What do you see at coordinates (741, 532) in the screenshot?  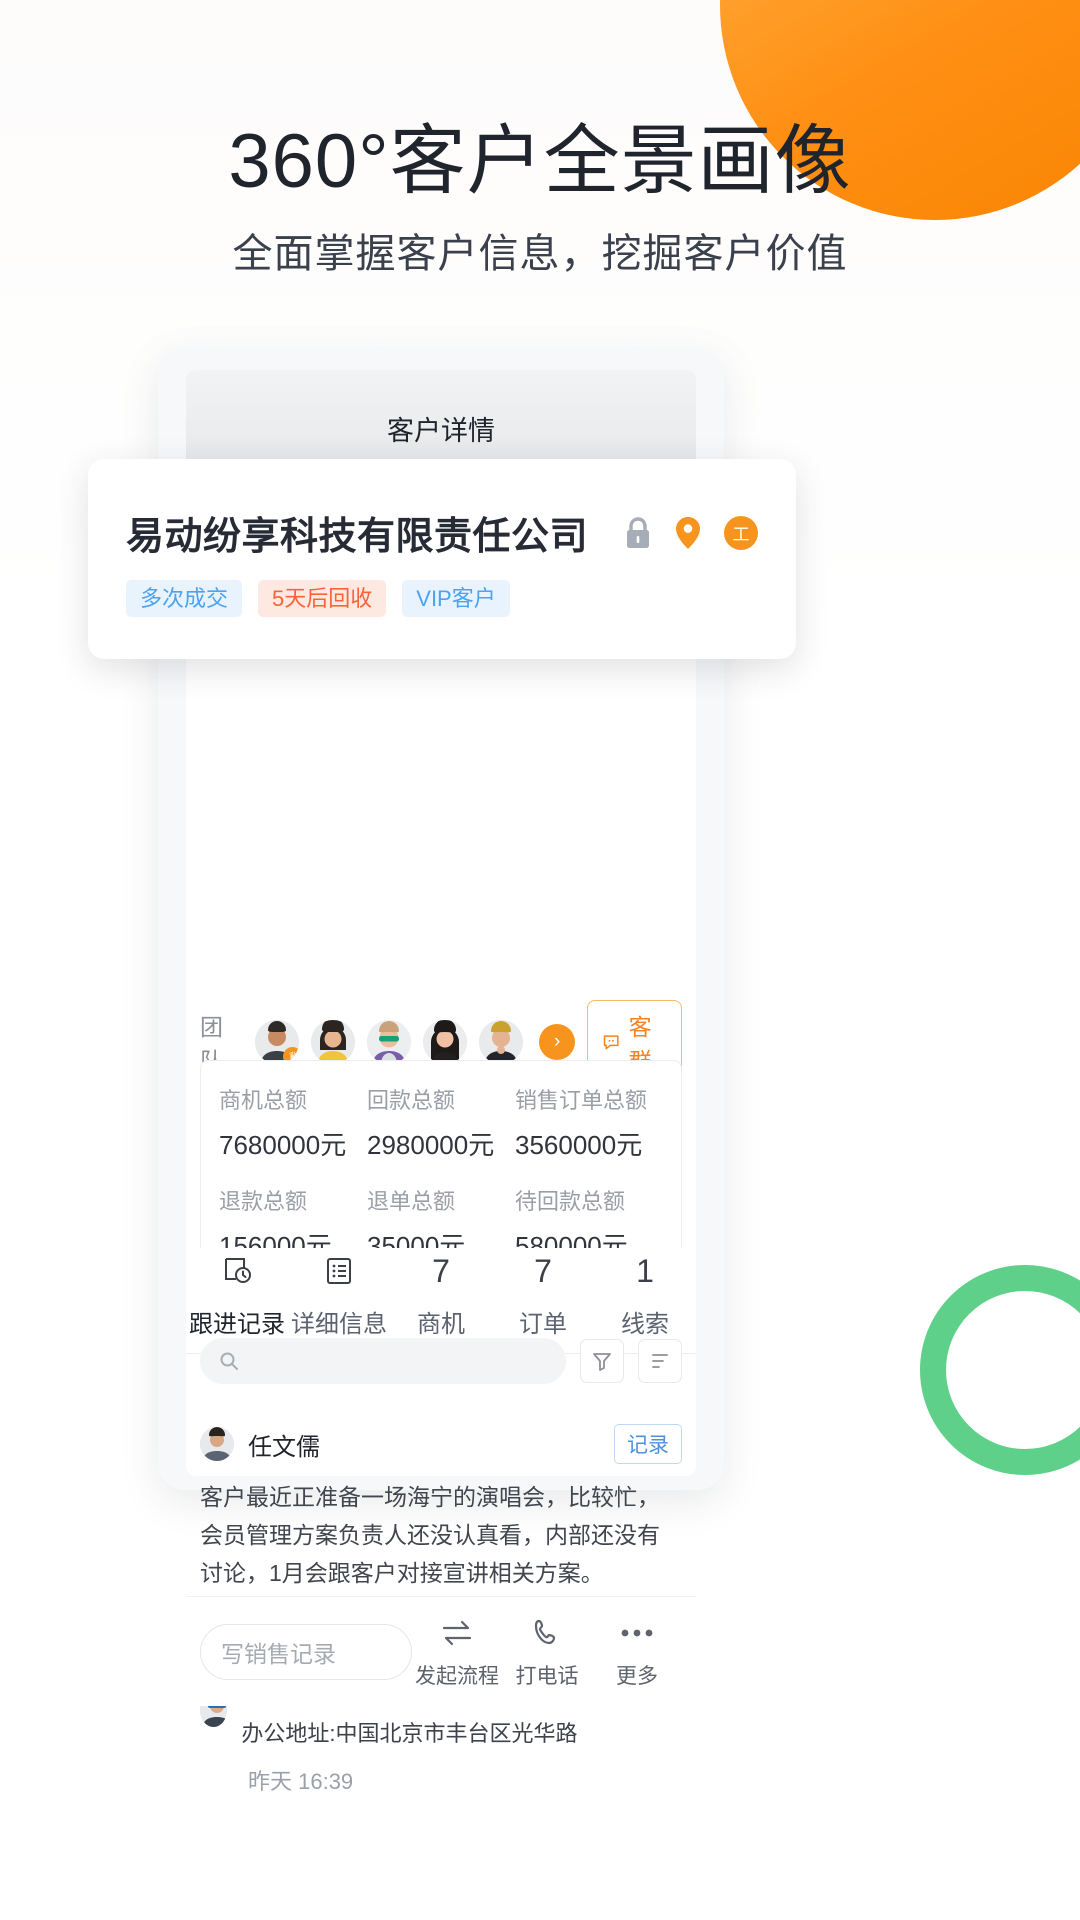 I see `industry-badge-icon: 工` at bounding box center [741, 532].